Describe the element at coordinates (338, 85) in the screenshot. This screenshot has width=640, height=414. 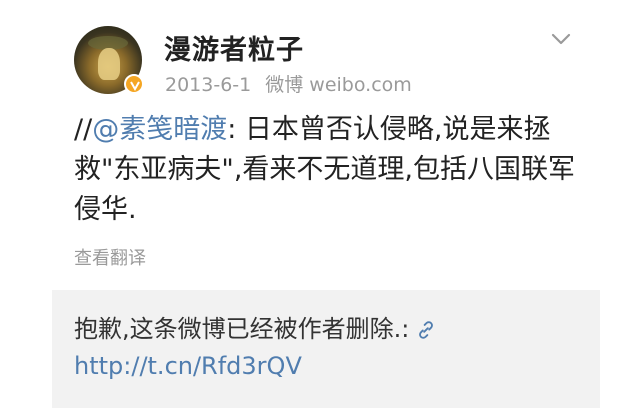
I see `post-source: 微博 weibo.com` at that location.